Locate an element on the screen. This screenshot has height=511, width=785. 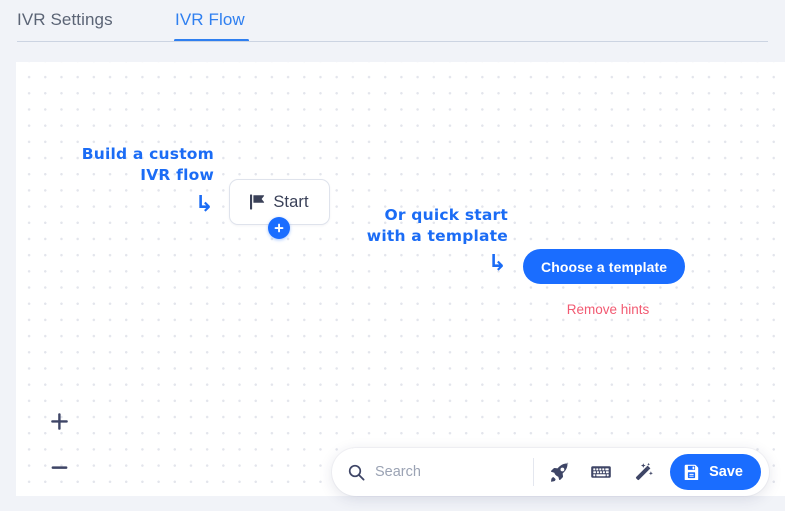
save-icon is located at coordinates (691, 472).